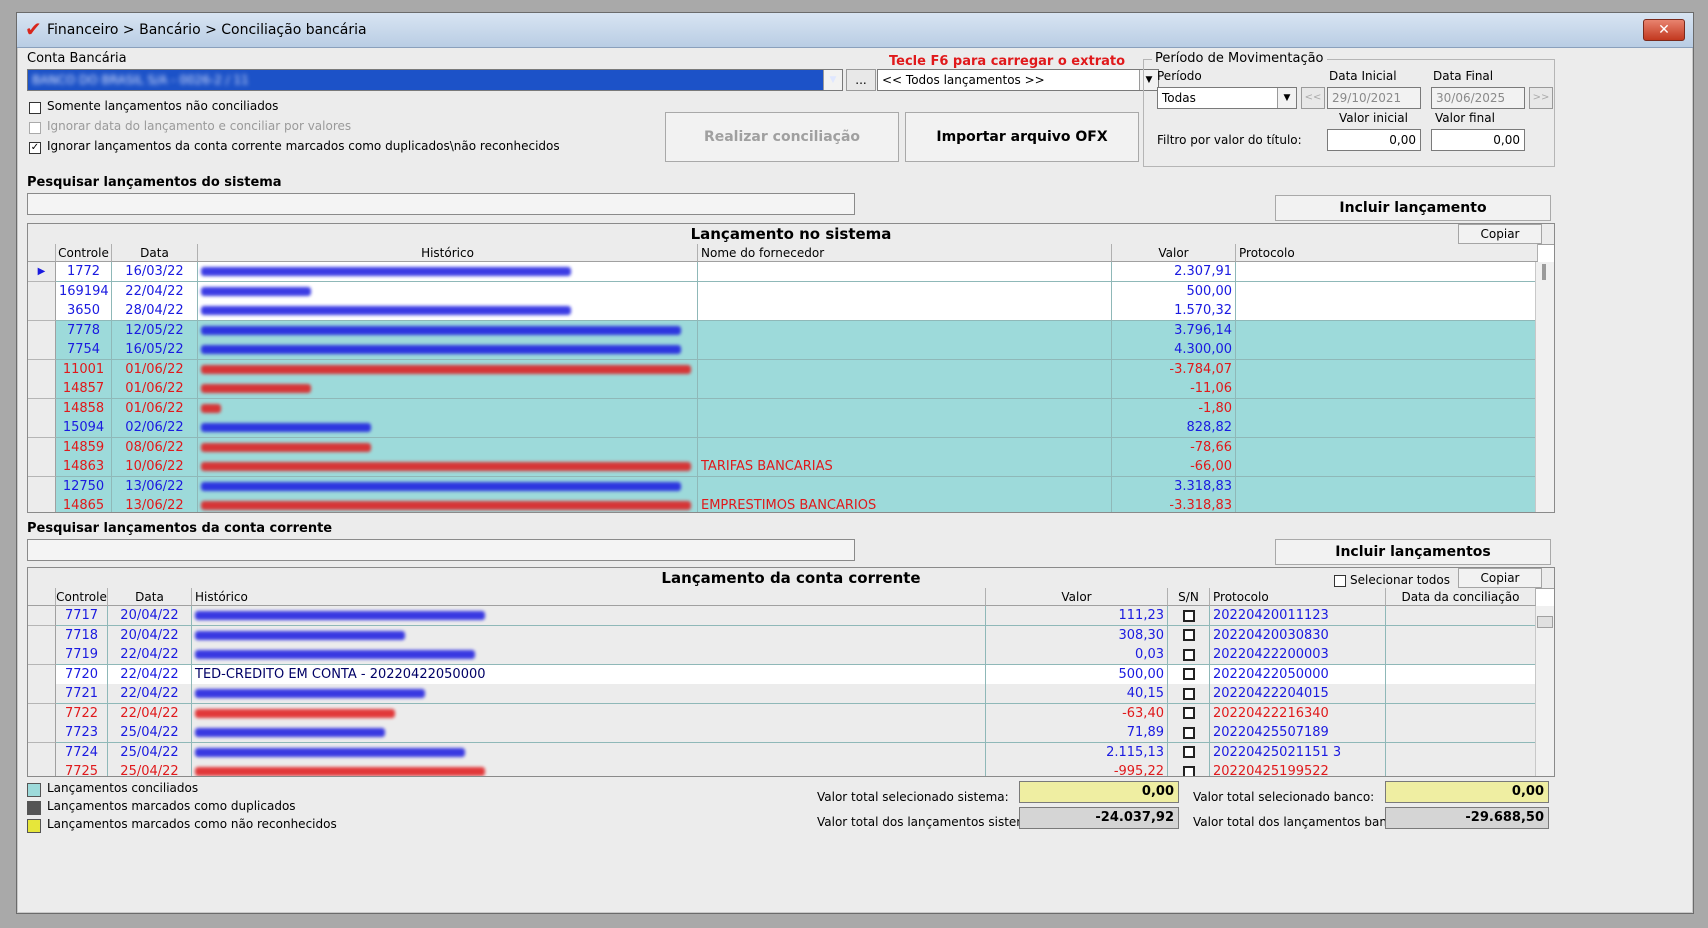 This screenshot has height=928, width=1708. Describe the element at coordinates (1387, 253) in the screenshot. I see `system-col-protocolo: Protocolo` at that location.